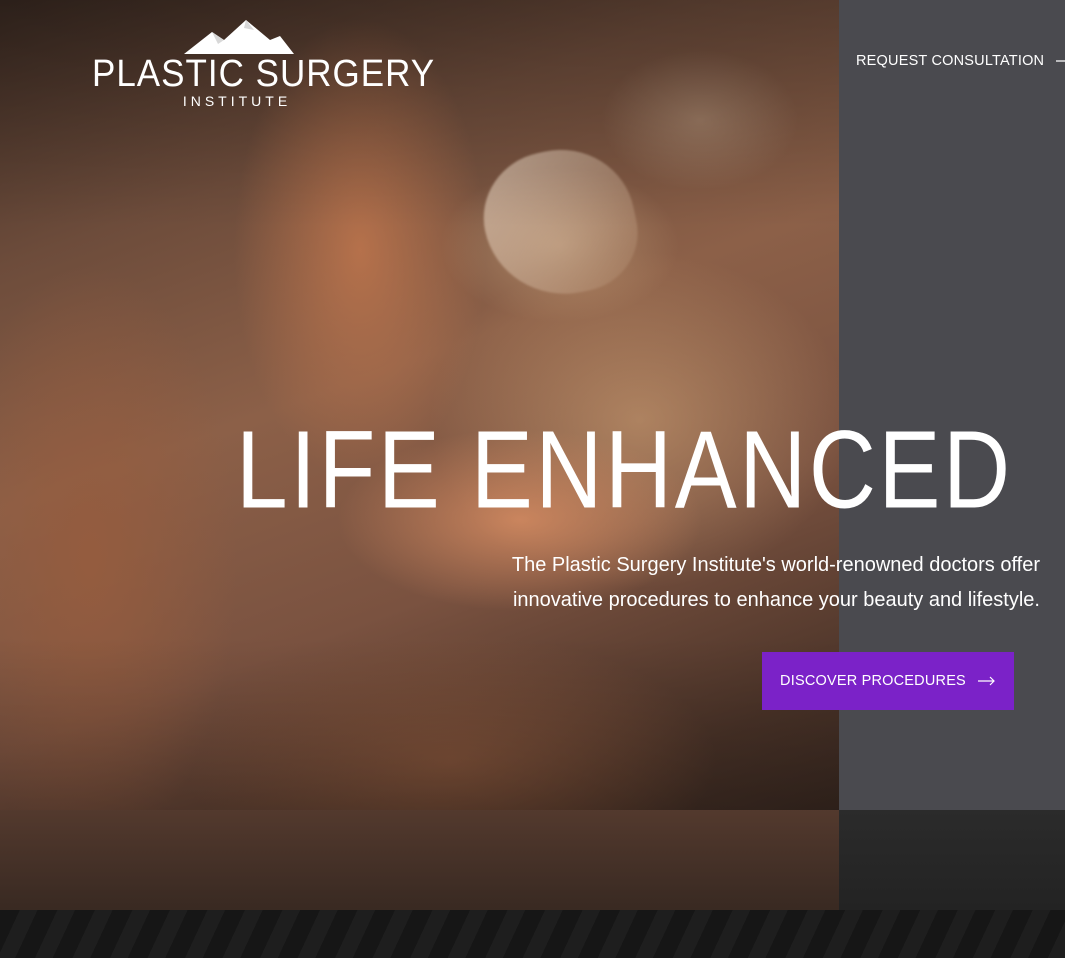 This screenshot has width=1065, height=958. I want to click on discover-procedures-button: DISCOVER PROCEDURES, so click(888, 681).